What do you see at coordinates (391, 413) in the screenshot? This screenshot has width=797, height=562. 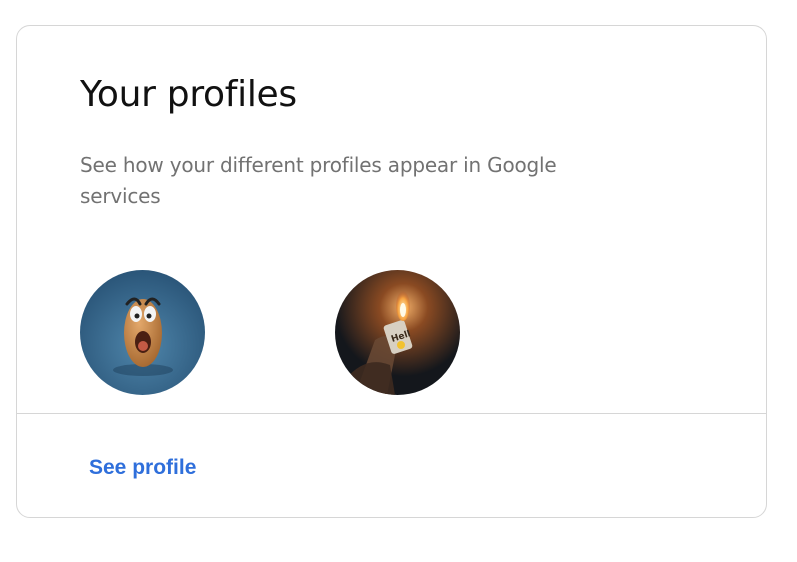 I see `card-divider` at bounding box center [391, 413].